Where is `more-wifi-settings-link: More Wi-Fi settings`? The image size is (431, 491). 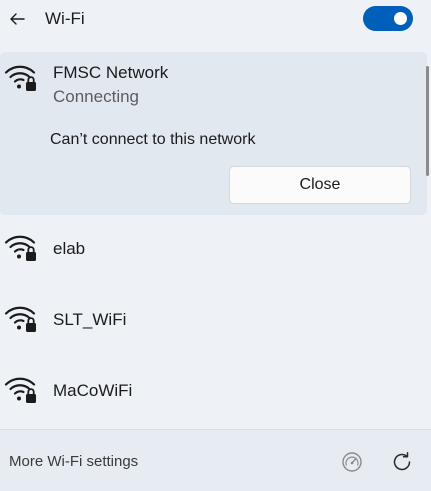 more-wifi-settings-link: More Wi-Fi settings is located at coordinates (73, 462).